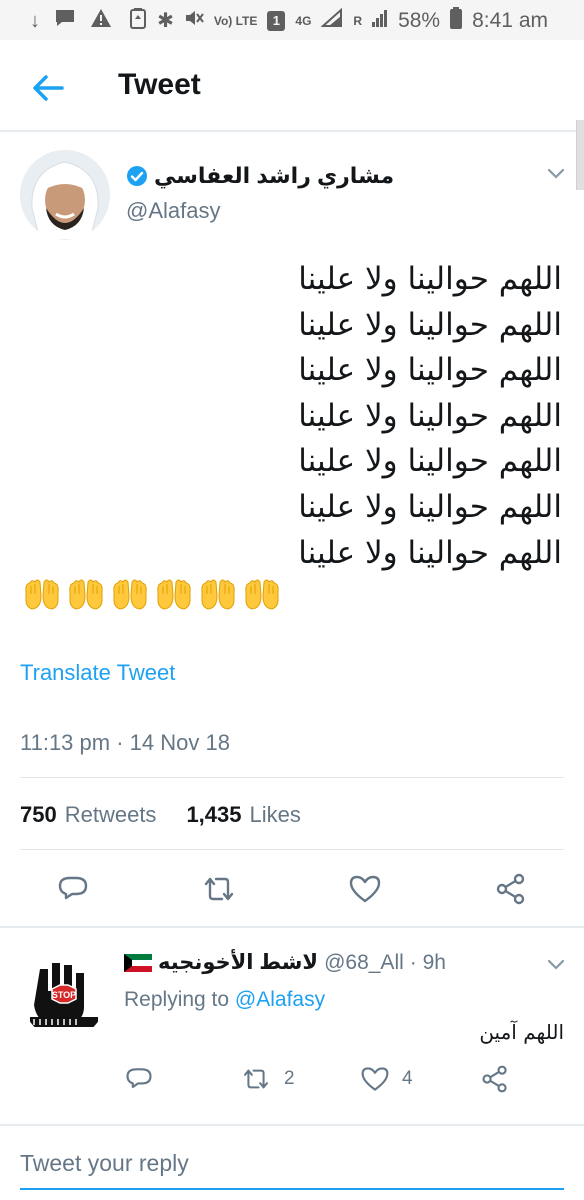 Image resolution: width=584 pixels, height=1200 pixels. What do you see at coordinates (101, 21) in the screenshot?
I see `warning-icon` at bounding box center [101, 21].